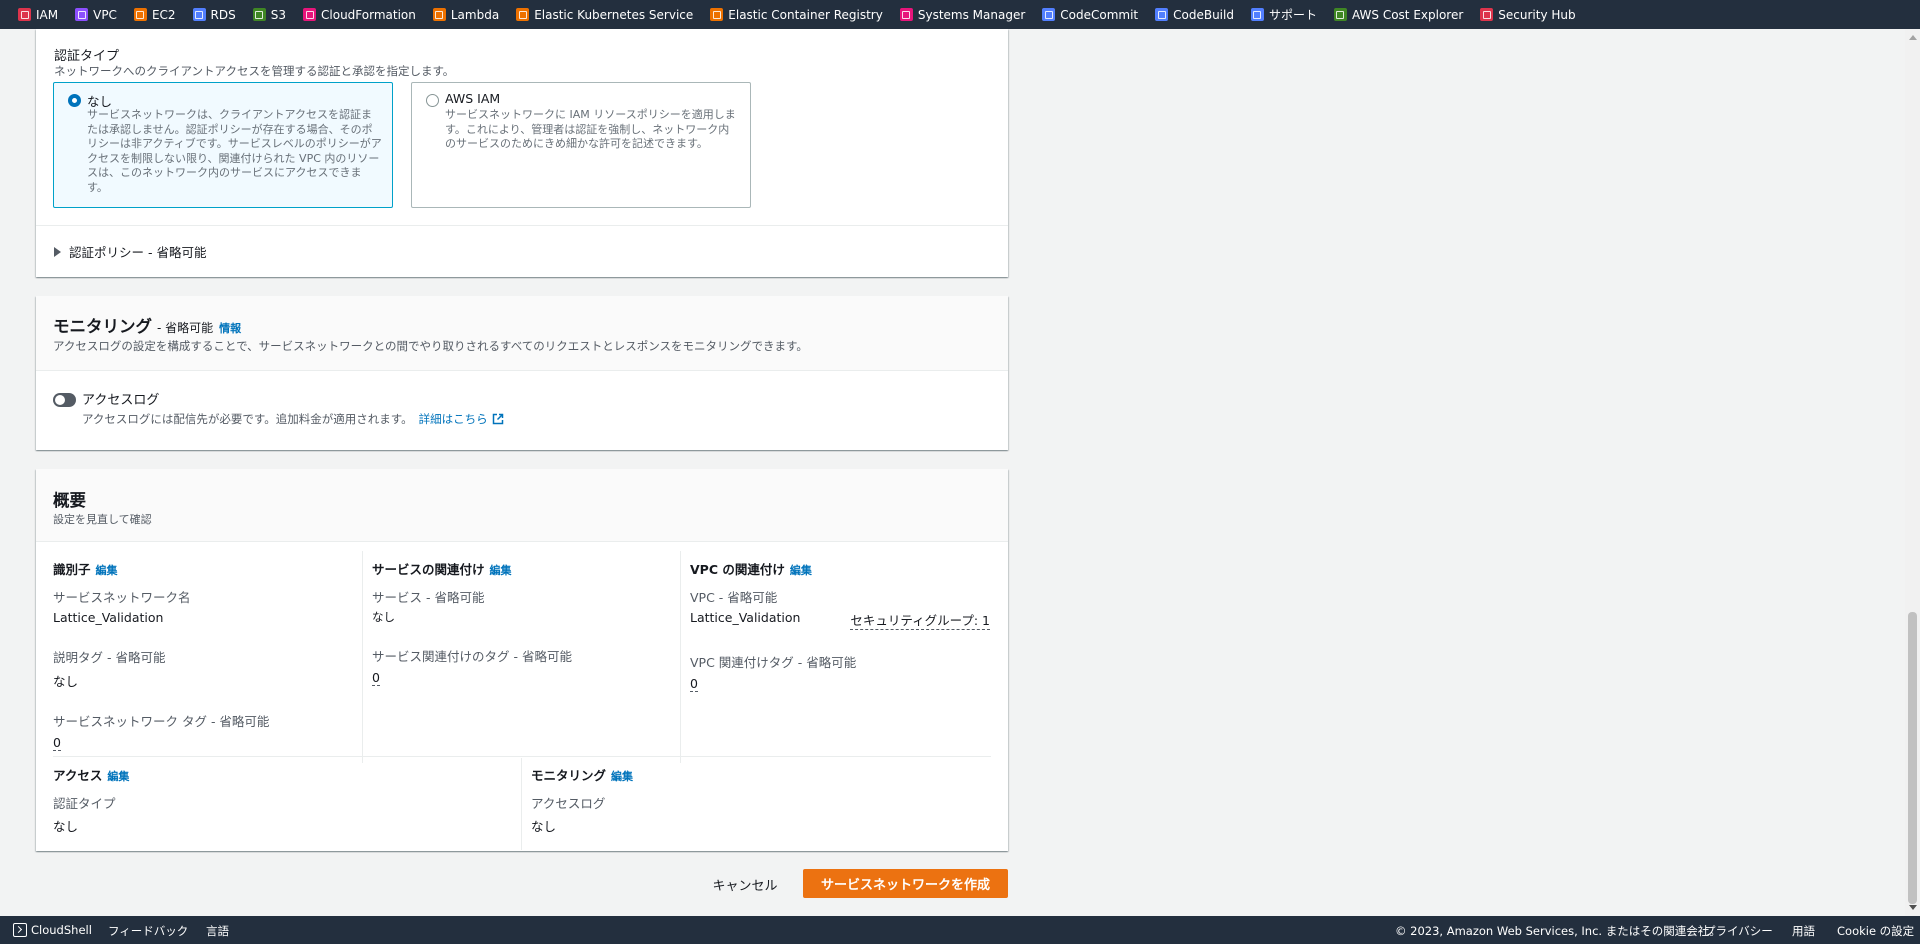 This screenshot has width=1920, height=944. I want to click on favorite-item: CloudFormation, so click(359, 15).